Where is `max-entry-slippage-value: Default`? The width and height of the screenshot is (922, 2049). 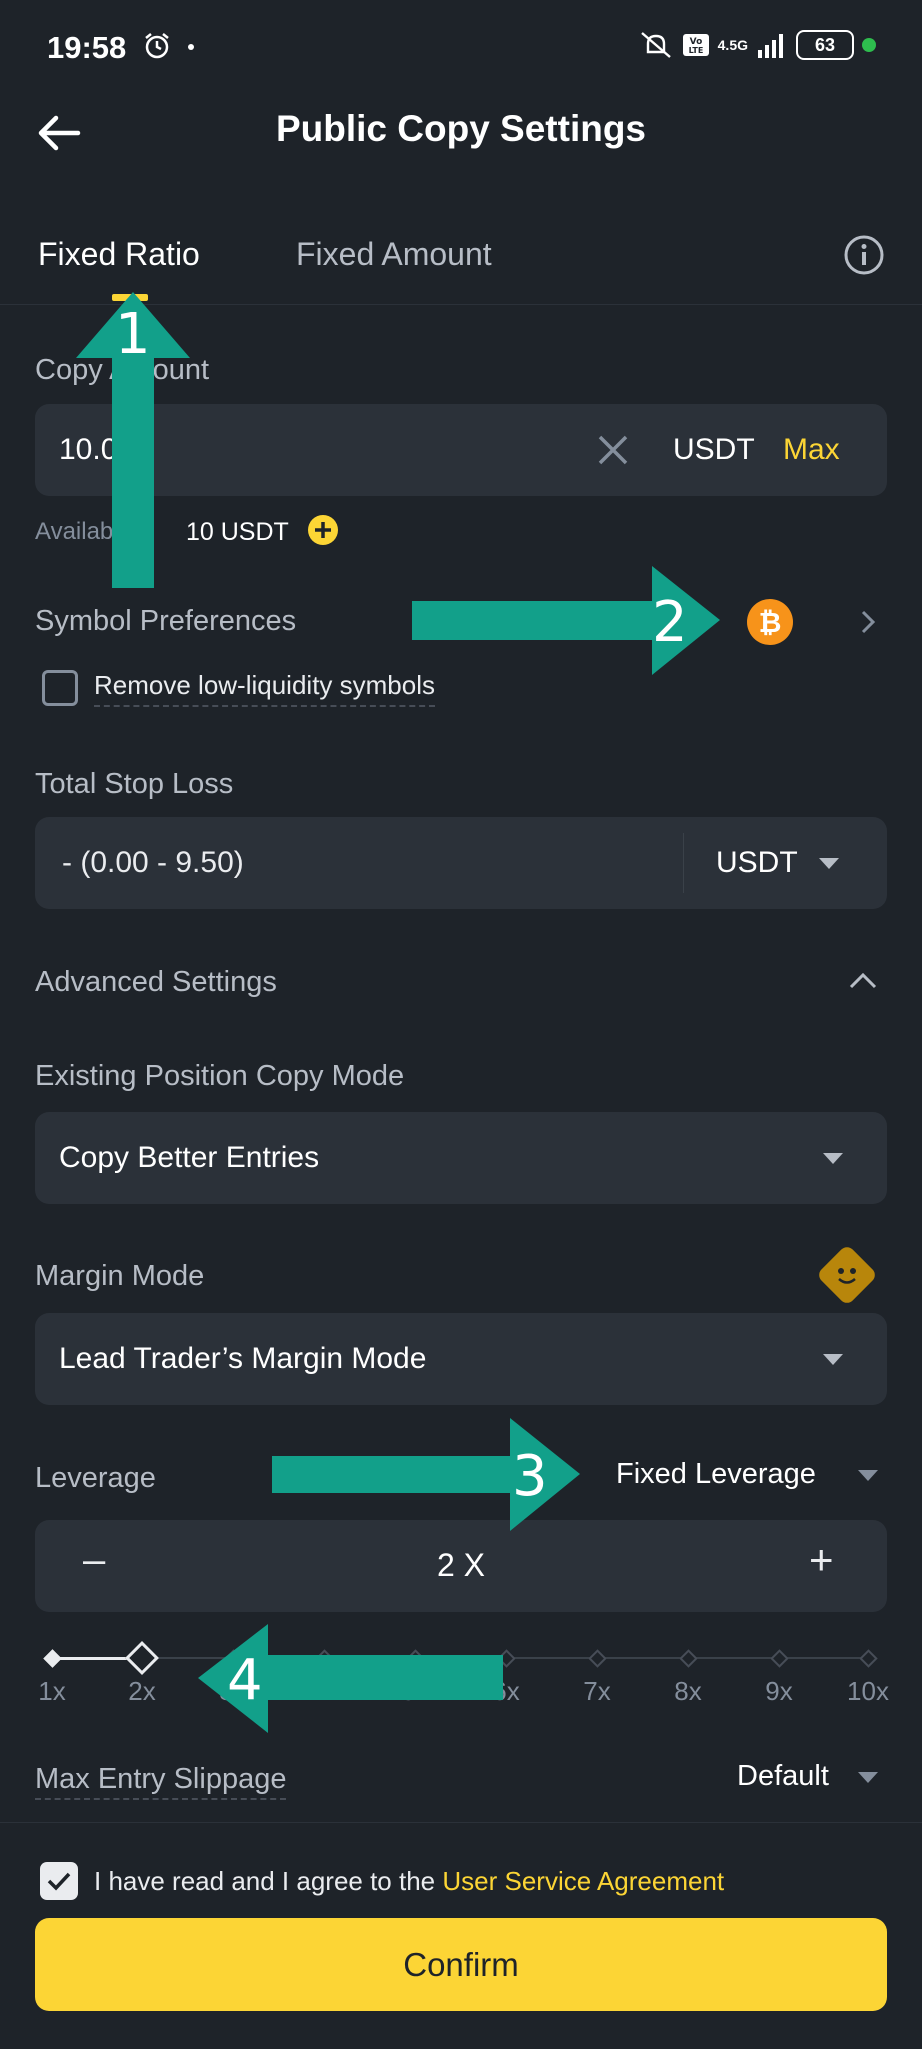
max-entry-slippage-value: Default is located at coordinates (783, 1776).